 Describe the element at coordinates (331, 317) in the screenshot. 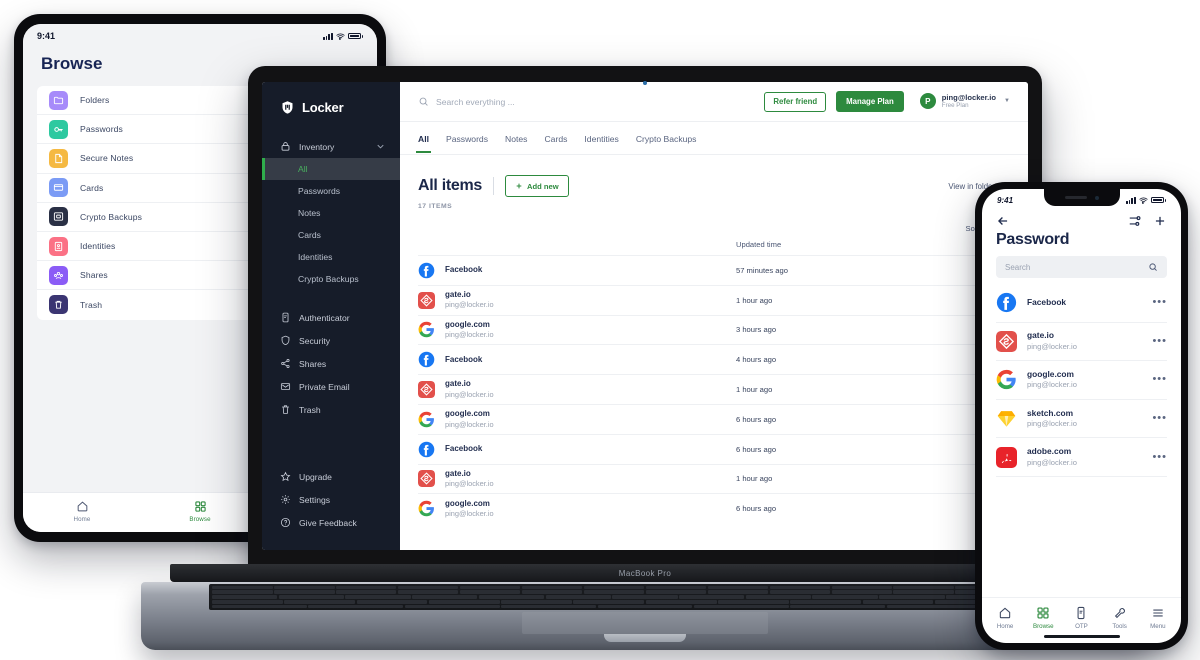

I see `sidebar-item-authenticator: Authenticator` at that location.